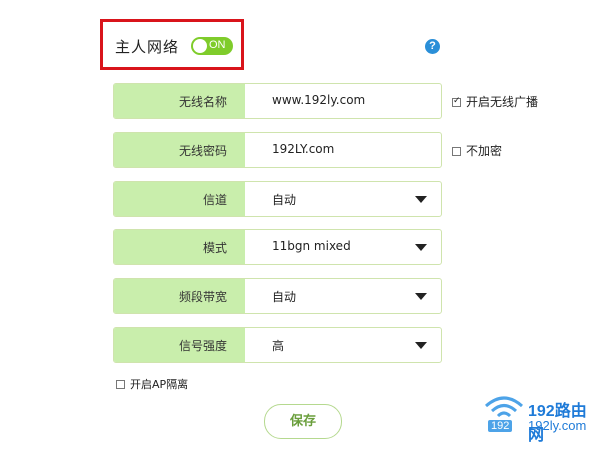  Describe the element at coordinates (159, 384) in the screenshot. I see `ap-isolation-label: 开启AP隔离` at that location.